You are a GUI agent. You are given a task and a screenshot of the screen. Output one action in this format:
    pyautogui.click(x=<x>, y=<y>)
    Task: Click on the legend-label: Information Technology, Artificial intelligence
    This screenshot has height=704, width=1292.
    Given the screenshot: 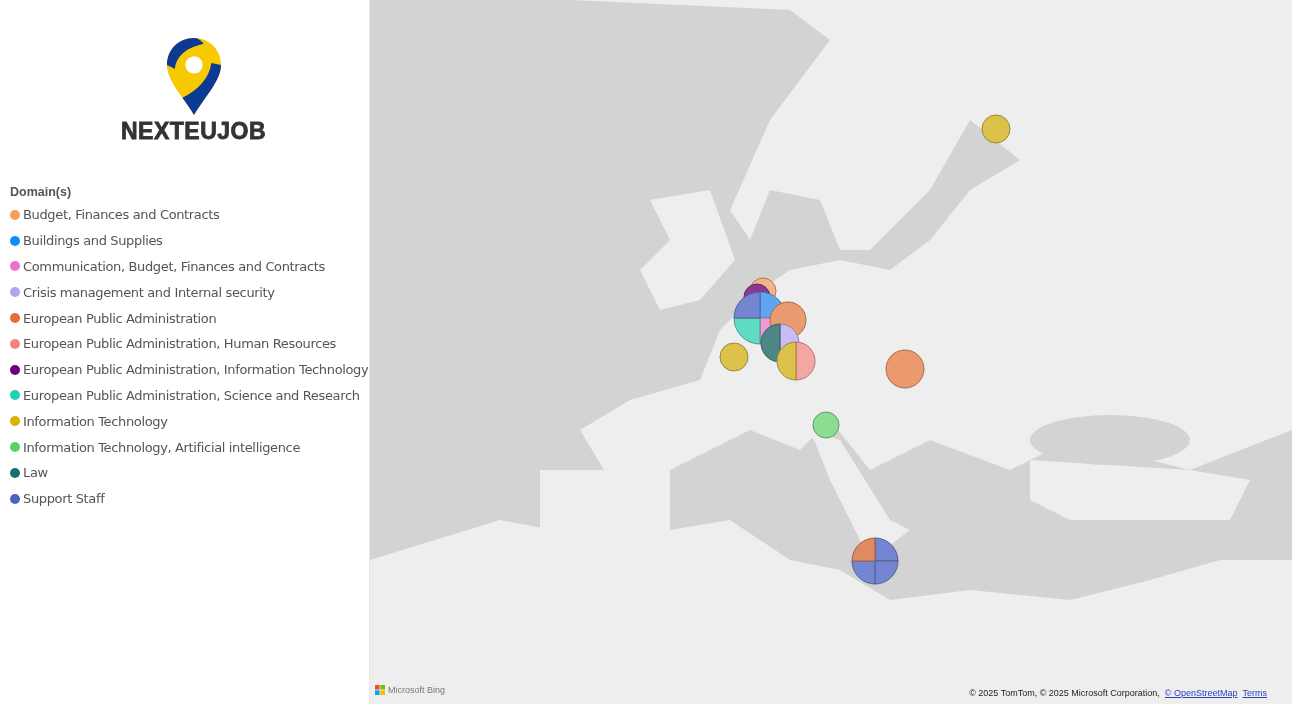 What is the action you would take?
    pyautogui.click(x=162, y=447)
    